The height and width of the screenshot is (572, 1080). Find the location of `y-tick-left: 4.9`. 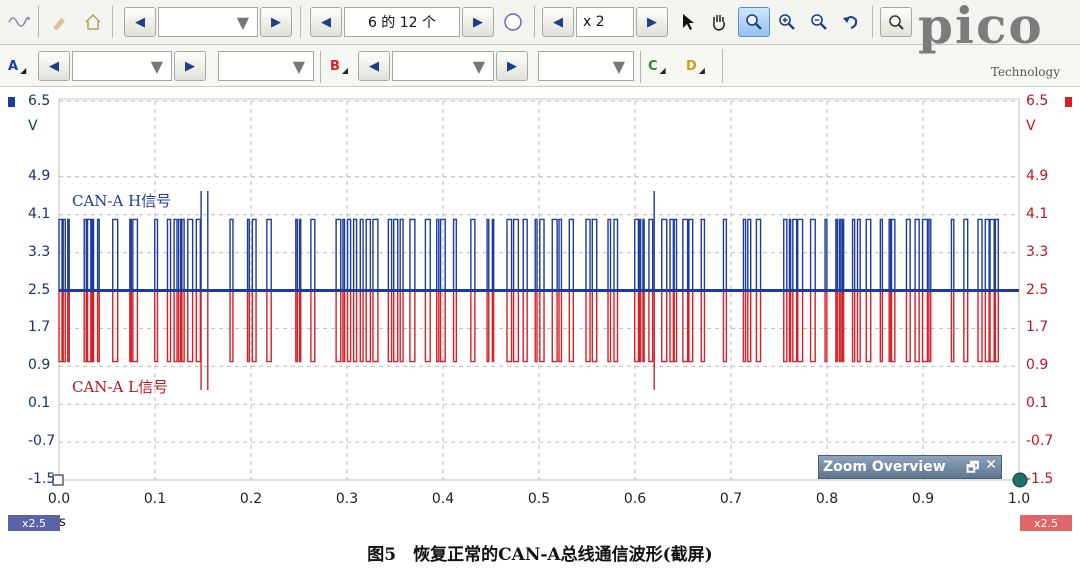

y-tick-left: 4.9 is located at coordinates (39, 175).